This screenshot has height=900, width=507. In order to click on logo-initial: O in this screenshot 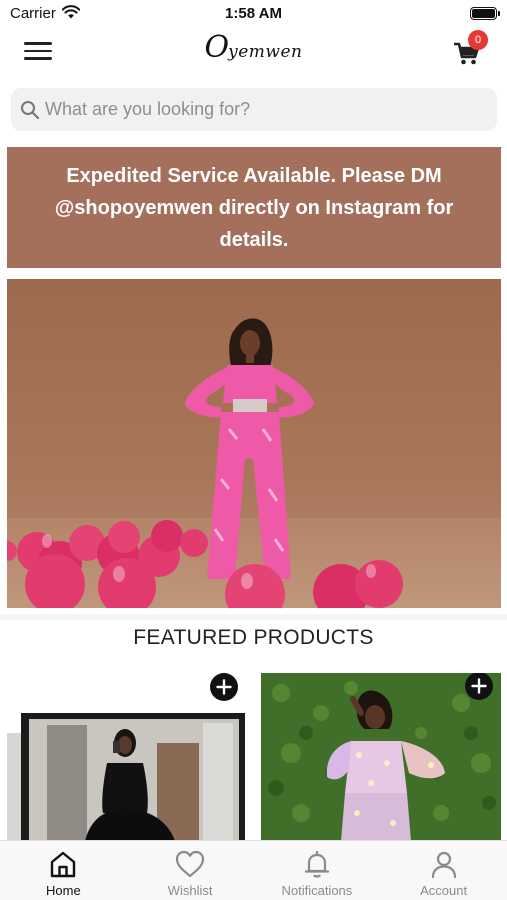, I will do `click(217, 47)`.